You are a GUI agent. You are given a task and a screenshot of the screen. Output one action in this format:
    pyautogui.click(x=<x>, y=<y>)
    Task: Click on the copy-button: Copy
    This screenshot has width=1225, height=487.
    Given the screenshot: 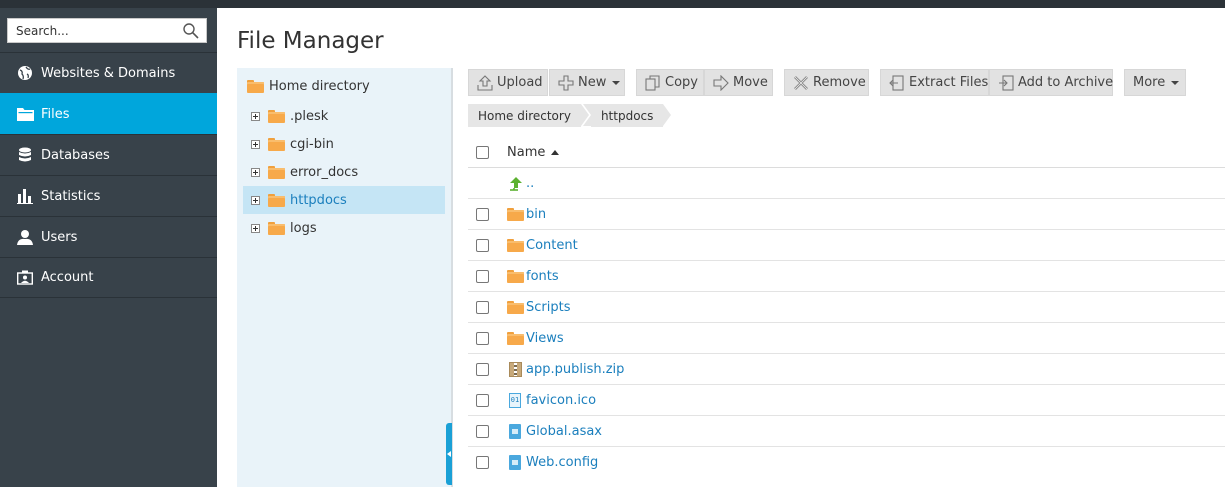 What is the action you would take?
    pyautogui.click(x=670, y=82)
    